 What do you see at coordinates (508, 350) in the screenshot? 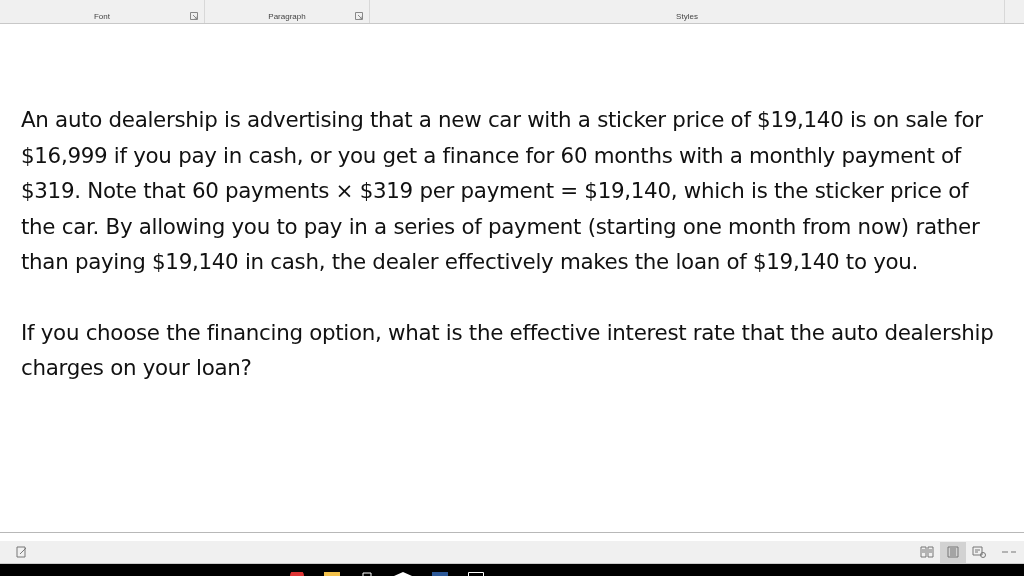
I see `paragraph: If you choose the financing option, what is the effective interest rate that the auto dealership charges on your loan?` at bounding box center [508, 350].